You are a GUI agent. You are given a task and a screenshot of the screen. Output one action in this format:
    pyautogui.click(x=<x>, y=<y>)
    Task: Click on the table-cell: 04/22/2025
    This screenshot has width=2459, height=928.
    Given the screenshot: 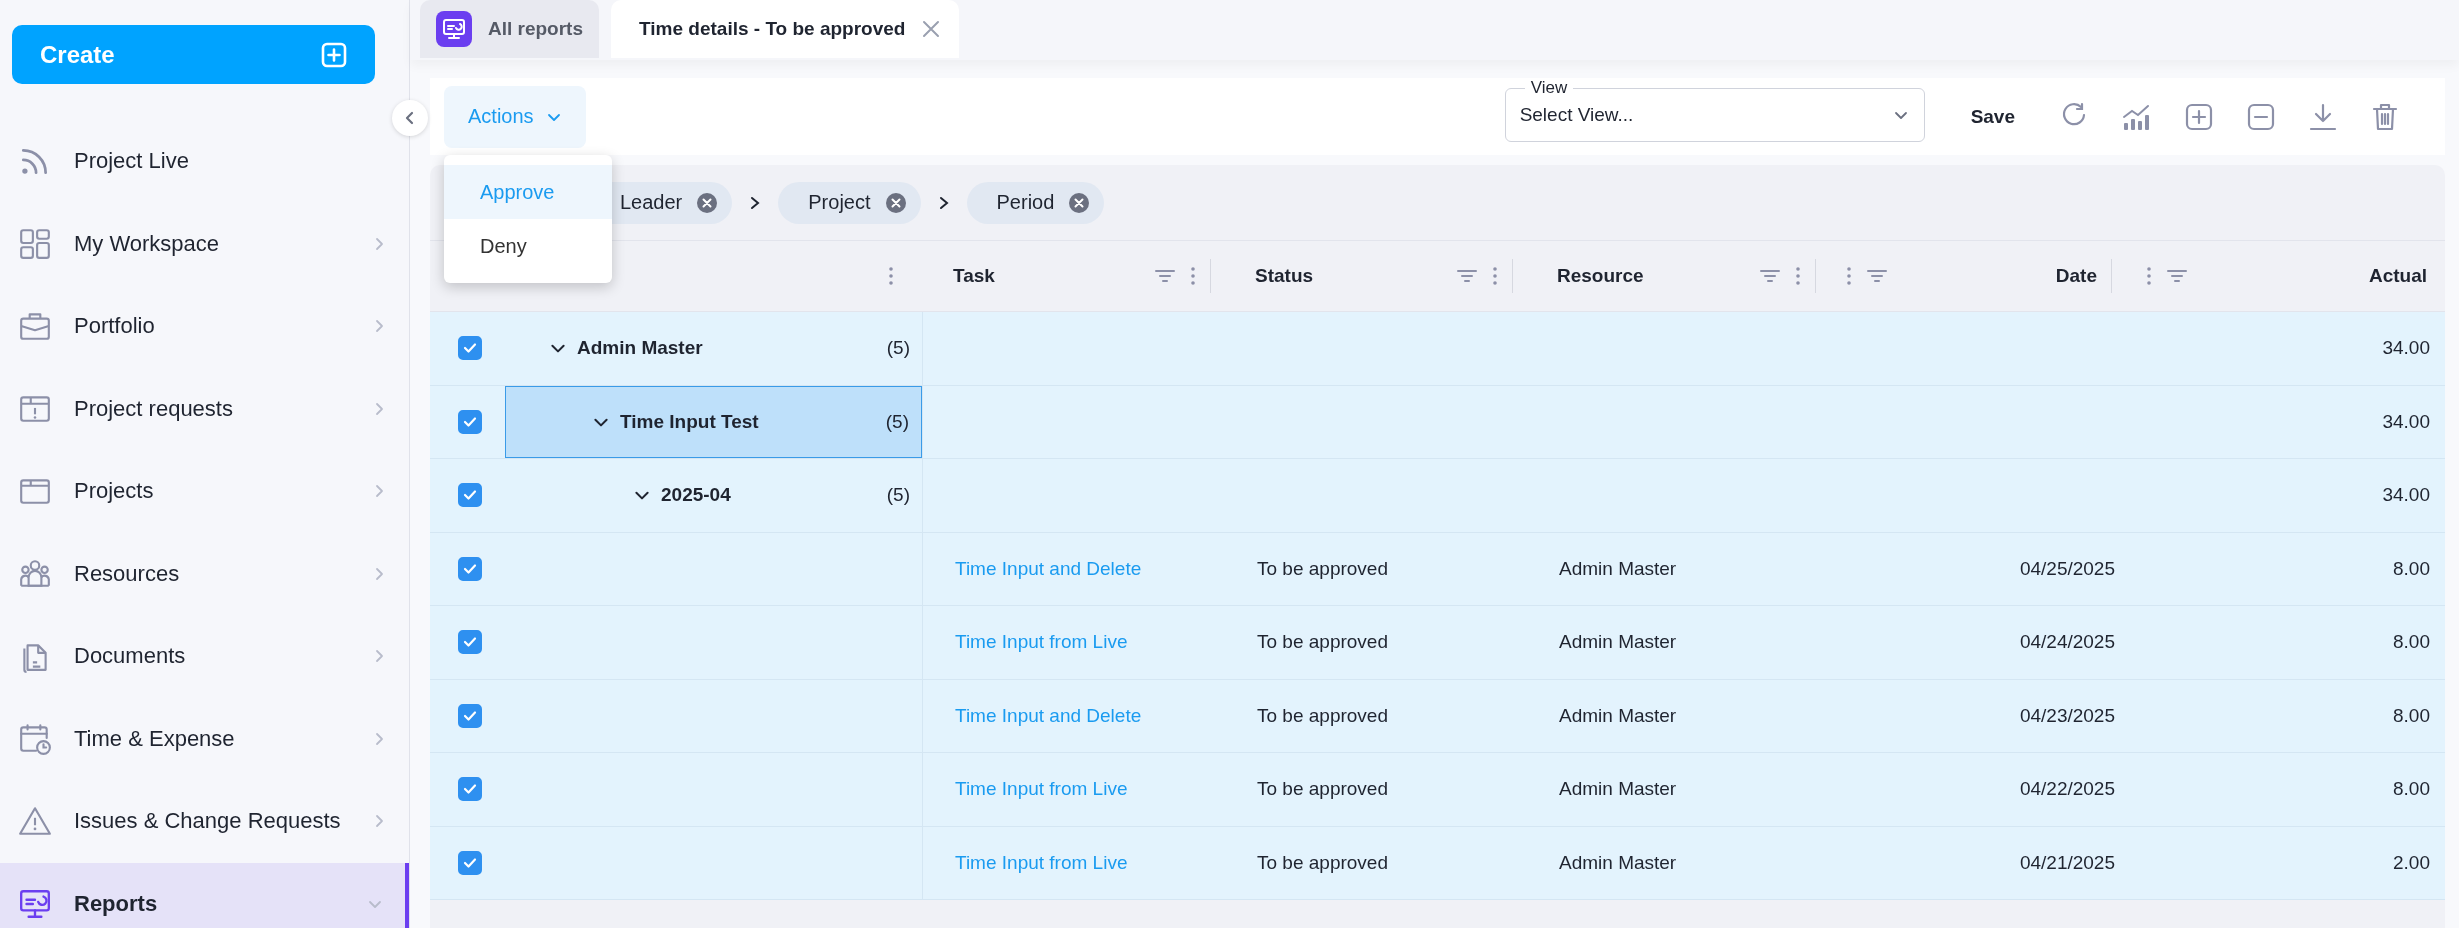 What is the action you would take?
    pyautogui.click(x=2067, y=789)
    